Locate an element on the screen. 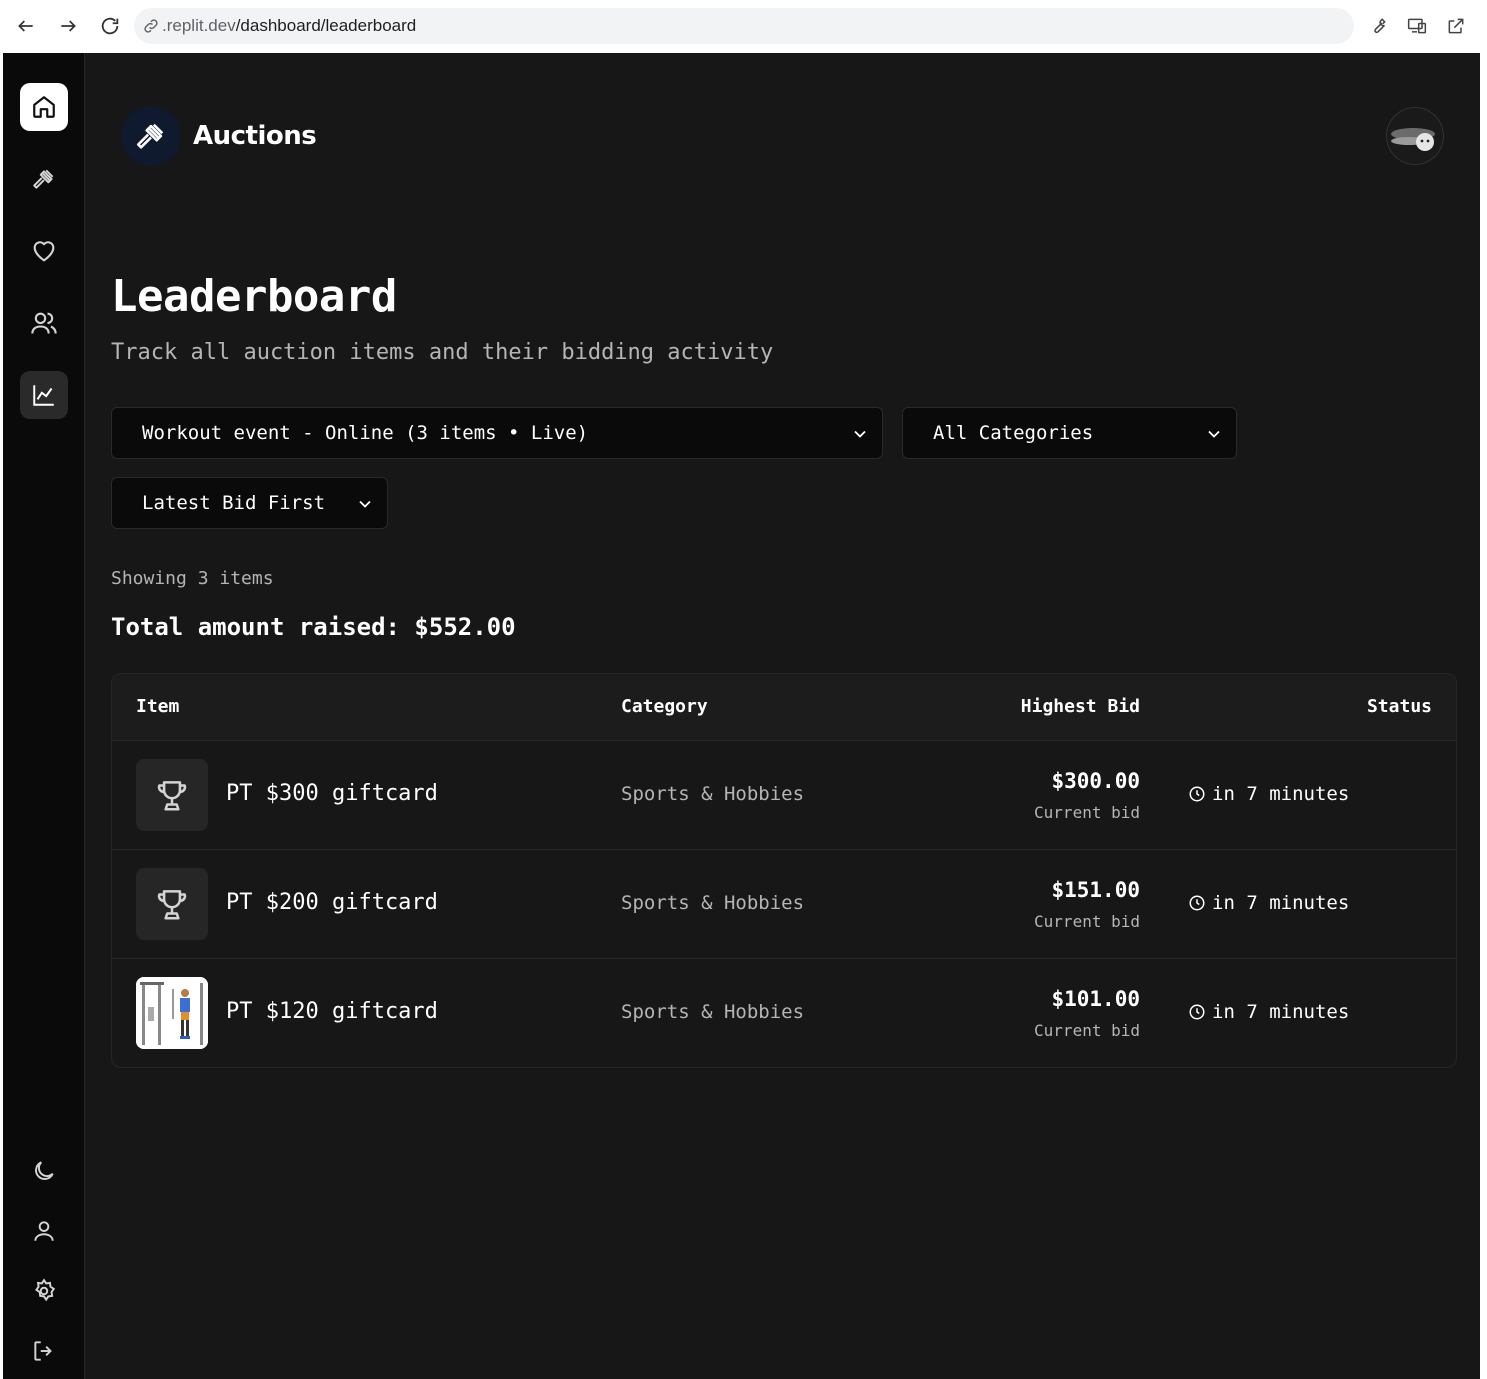  brand-badge is located at coordinates (151, 136).